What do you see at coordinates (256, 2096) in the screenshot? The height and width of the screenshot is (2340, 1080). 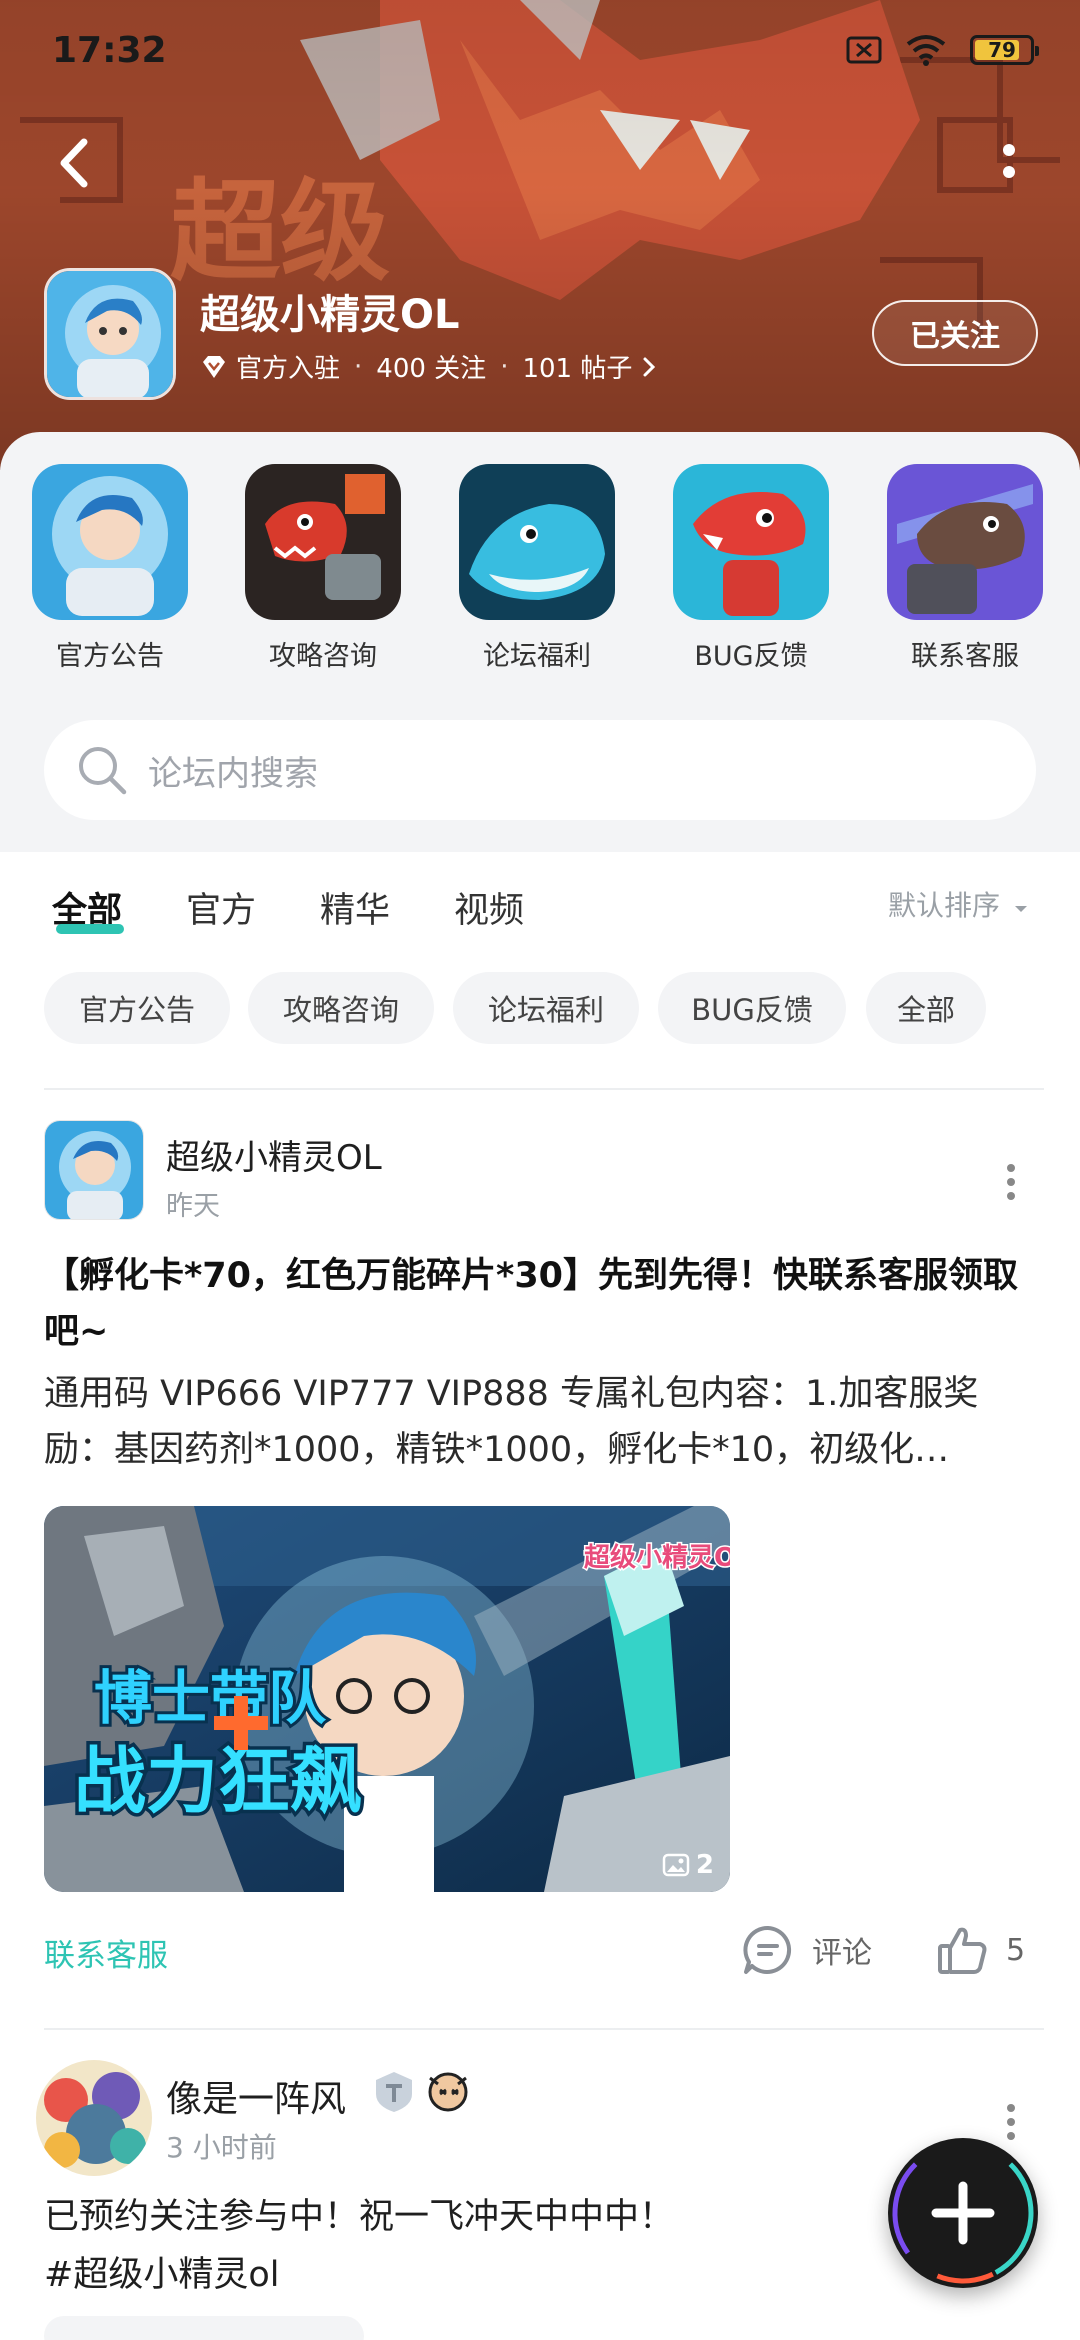 I see `author-name: 像是一阵风` at bounding box center [256, 2096].